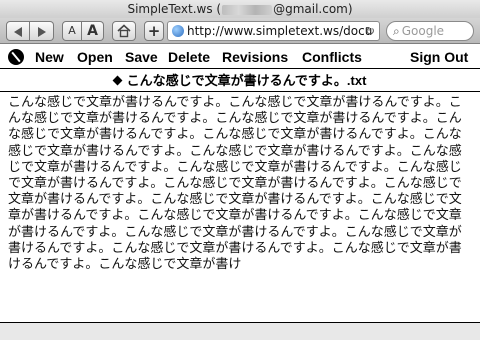  Describe the element at coordinates (189, 57) in the screenshot. I see `menu-delete: Delete` at that location.